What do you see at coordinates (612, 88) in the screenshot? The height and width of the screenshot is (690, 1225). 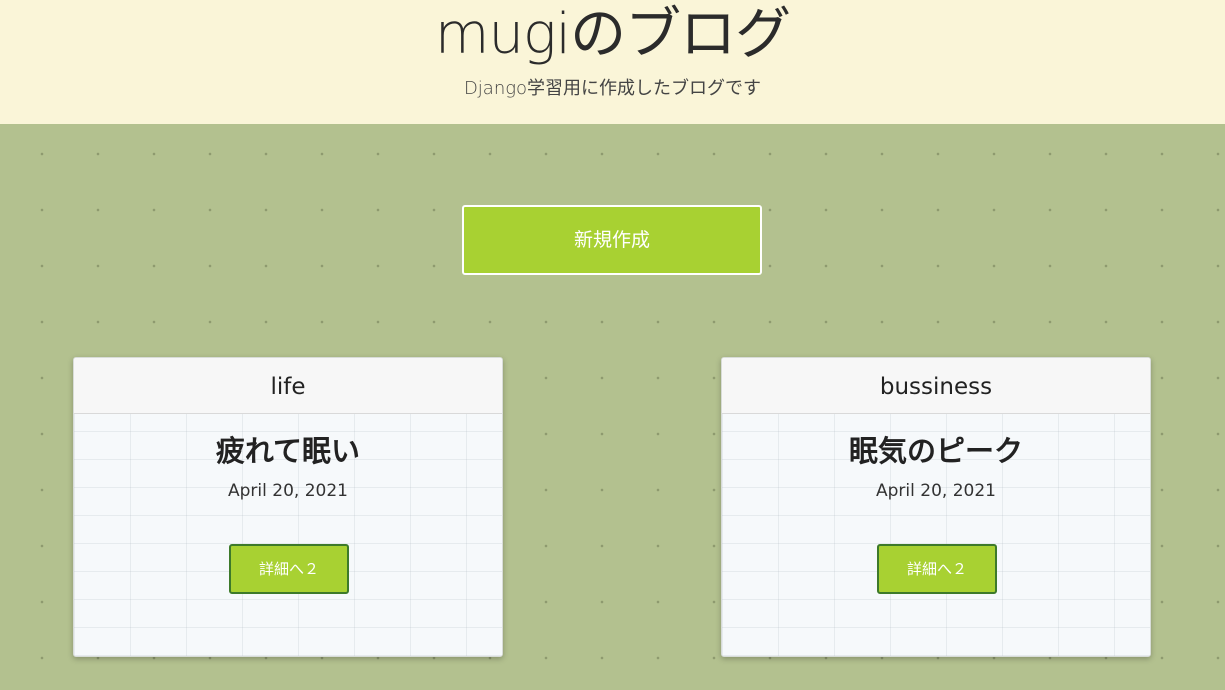 I see `site-subtitle: Django学習用に作成したブログです` at bounding box center [612, 88].